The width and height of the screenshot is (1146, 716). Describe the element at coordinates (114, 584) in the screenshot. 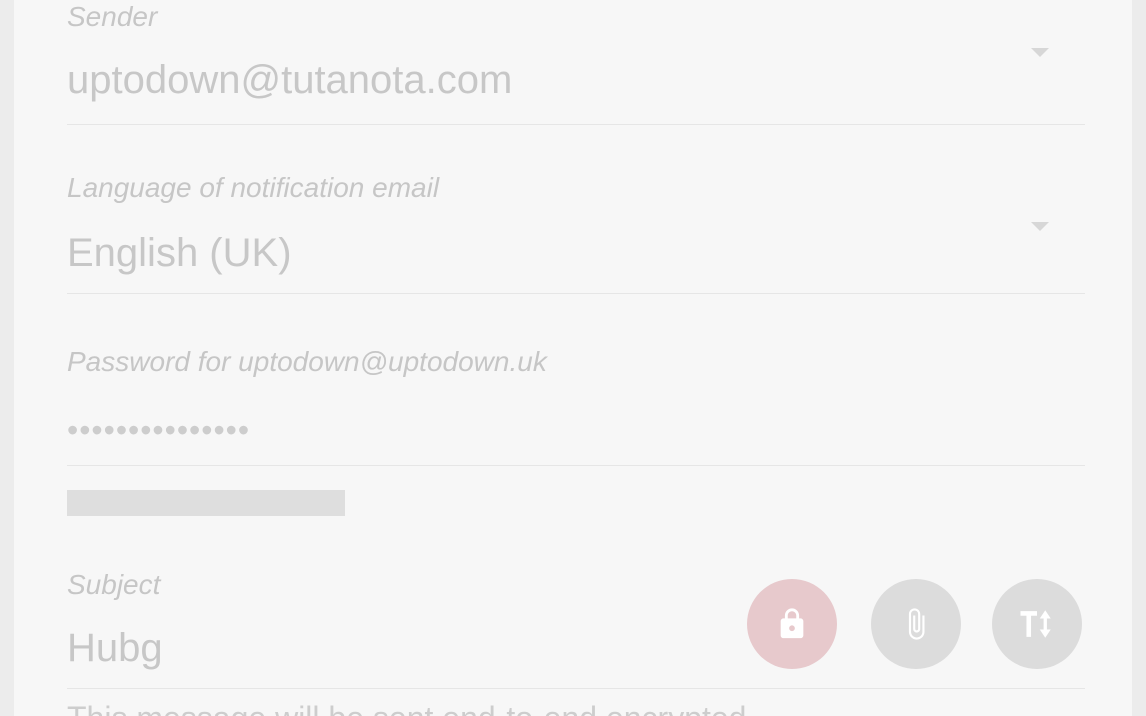

I see `subject-label: Subject` at that location.